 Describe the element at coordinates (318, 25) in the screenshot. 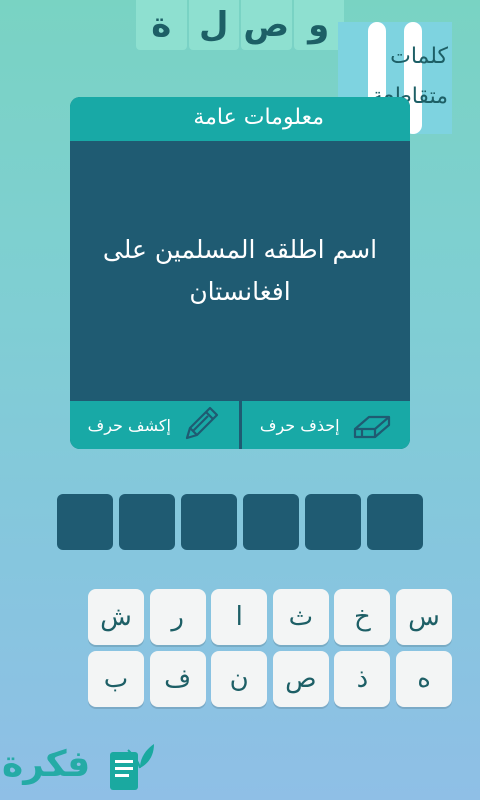

I see `header-tile: و` at that location.